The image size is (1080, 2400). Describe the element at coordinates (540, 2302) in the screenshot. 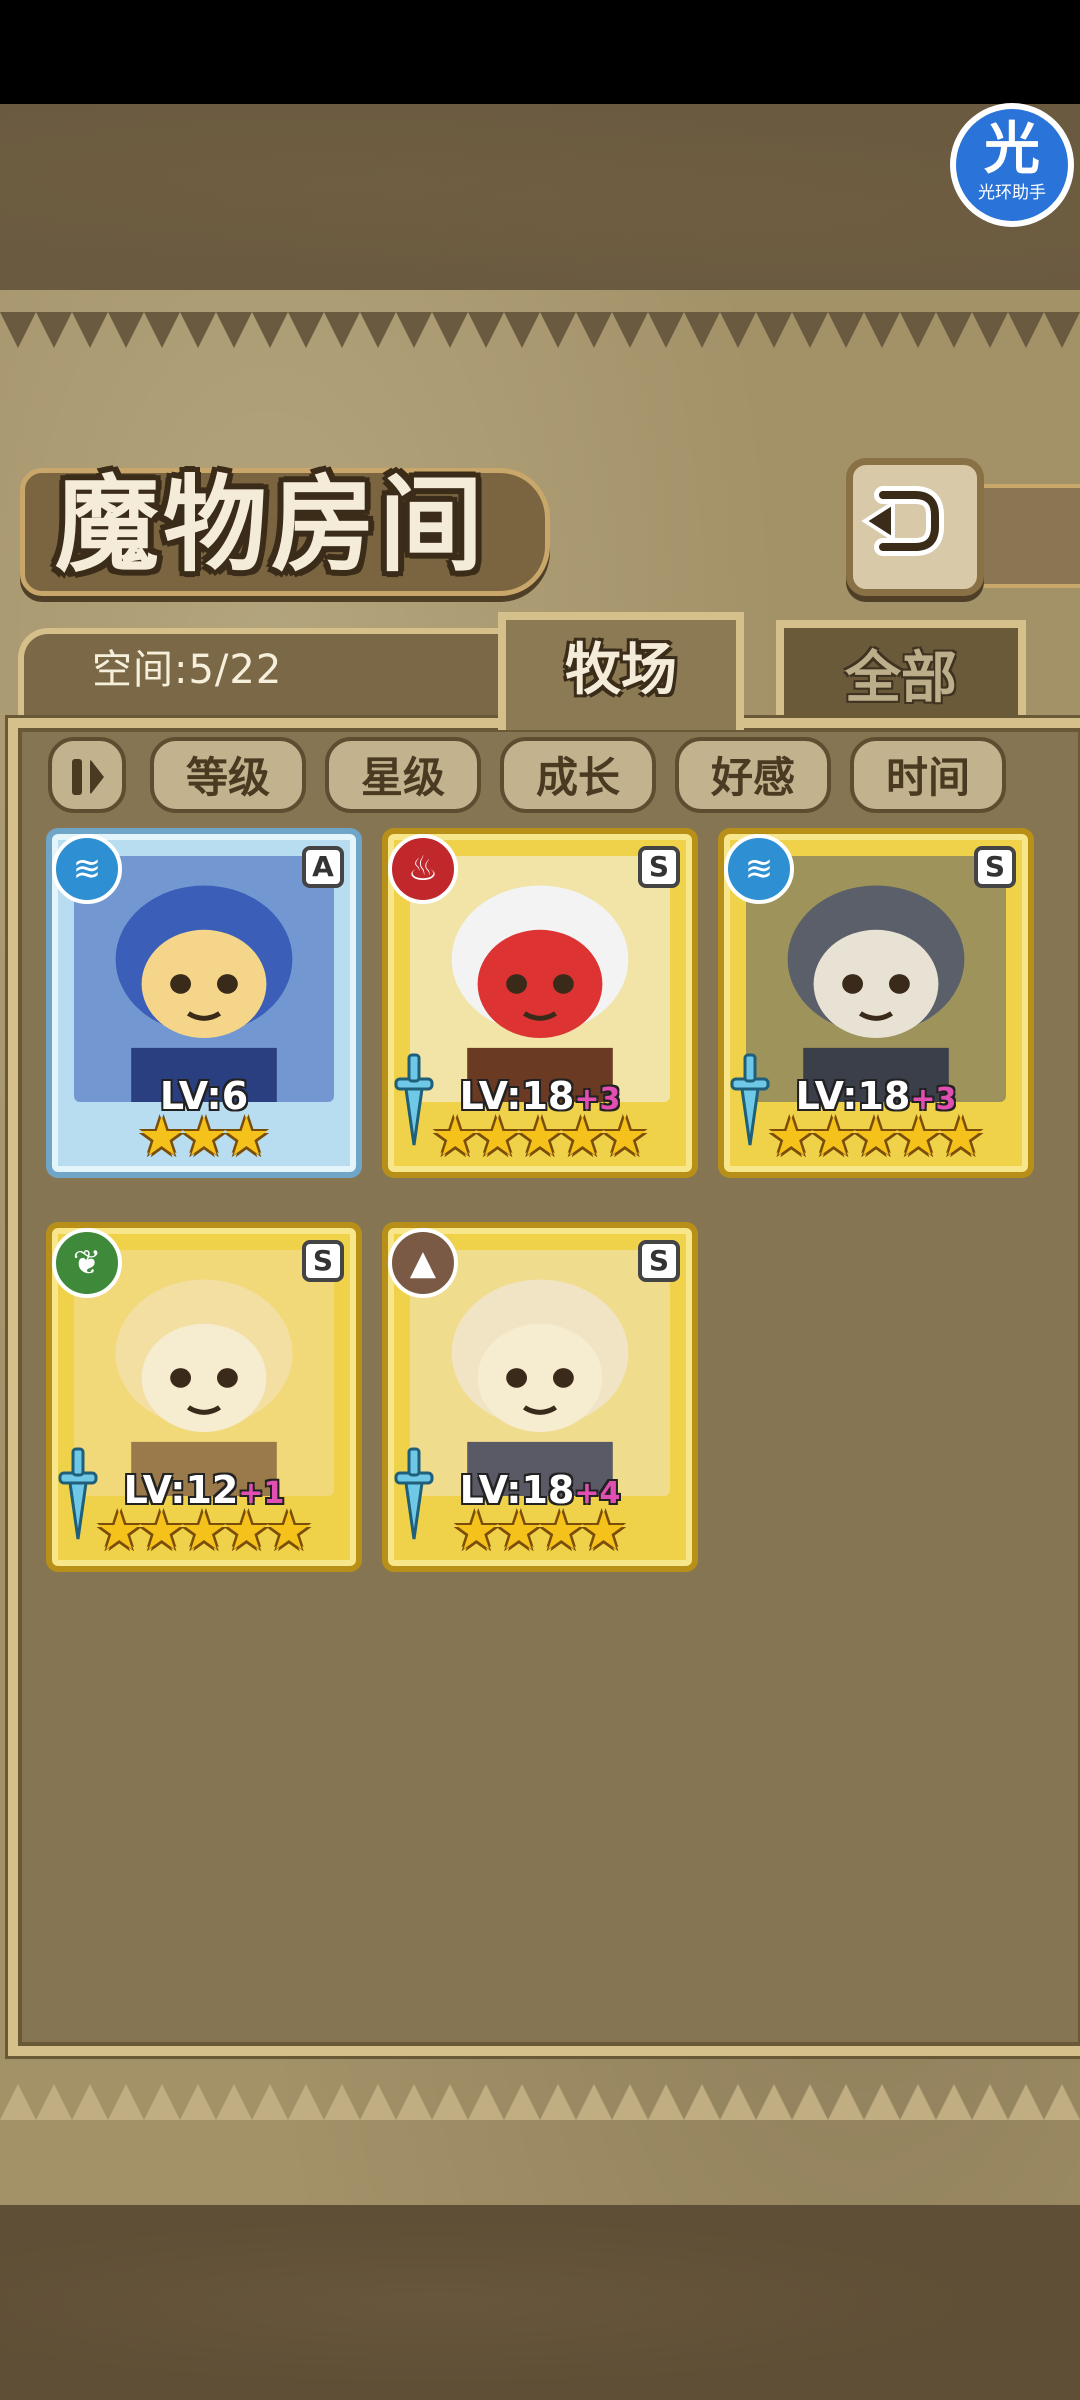

I see `map-background-bottom` at that location.